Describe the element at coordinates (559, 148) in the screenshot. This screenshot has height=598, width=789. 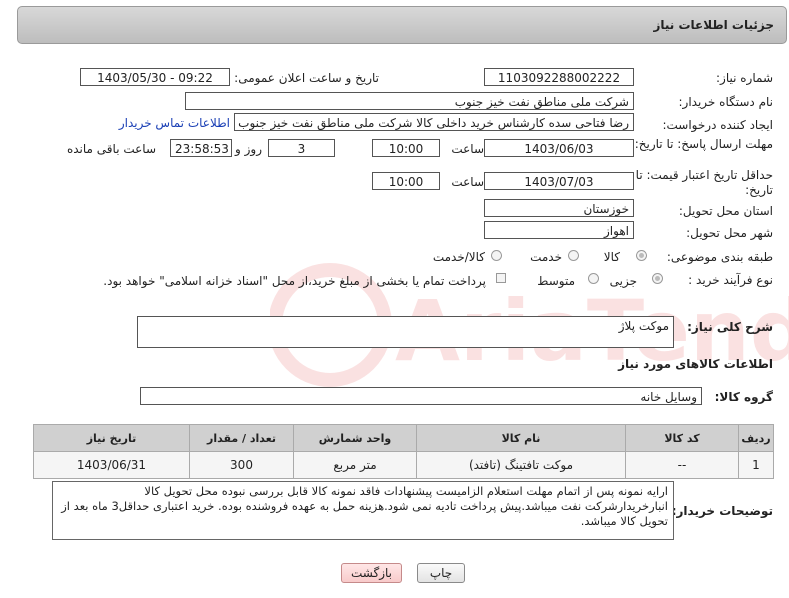
I see `reply-date-field: 1403/06/03` at that location.